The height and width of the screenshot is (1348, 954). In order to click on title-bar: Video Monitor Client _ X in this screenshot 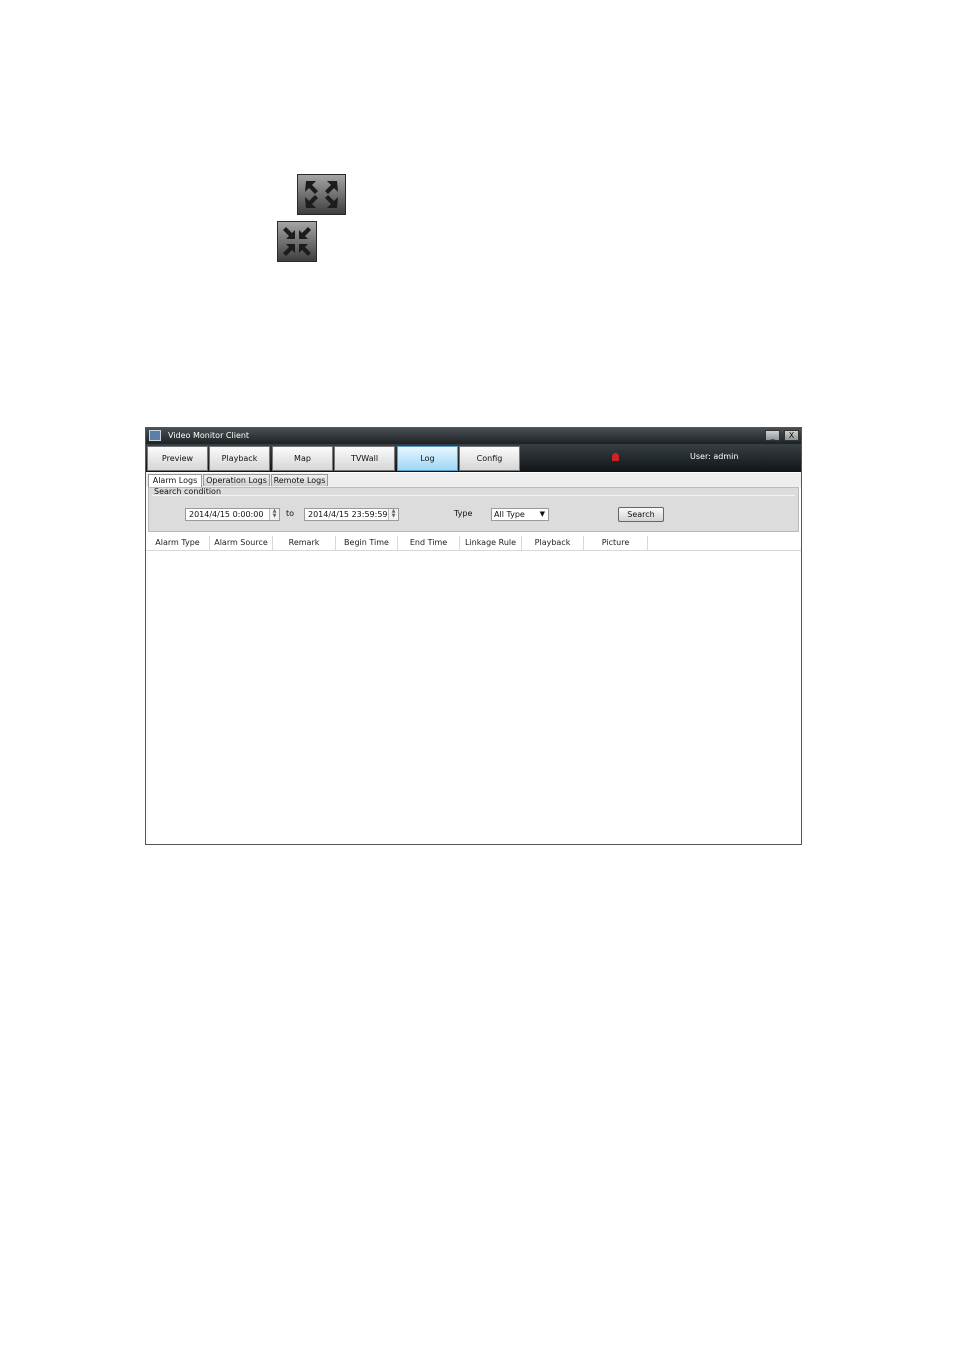, I will do `click(473, 436)`.